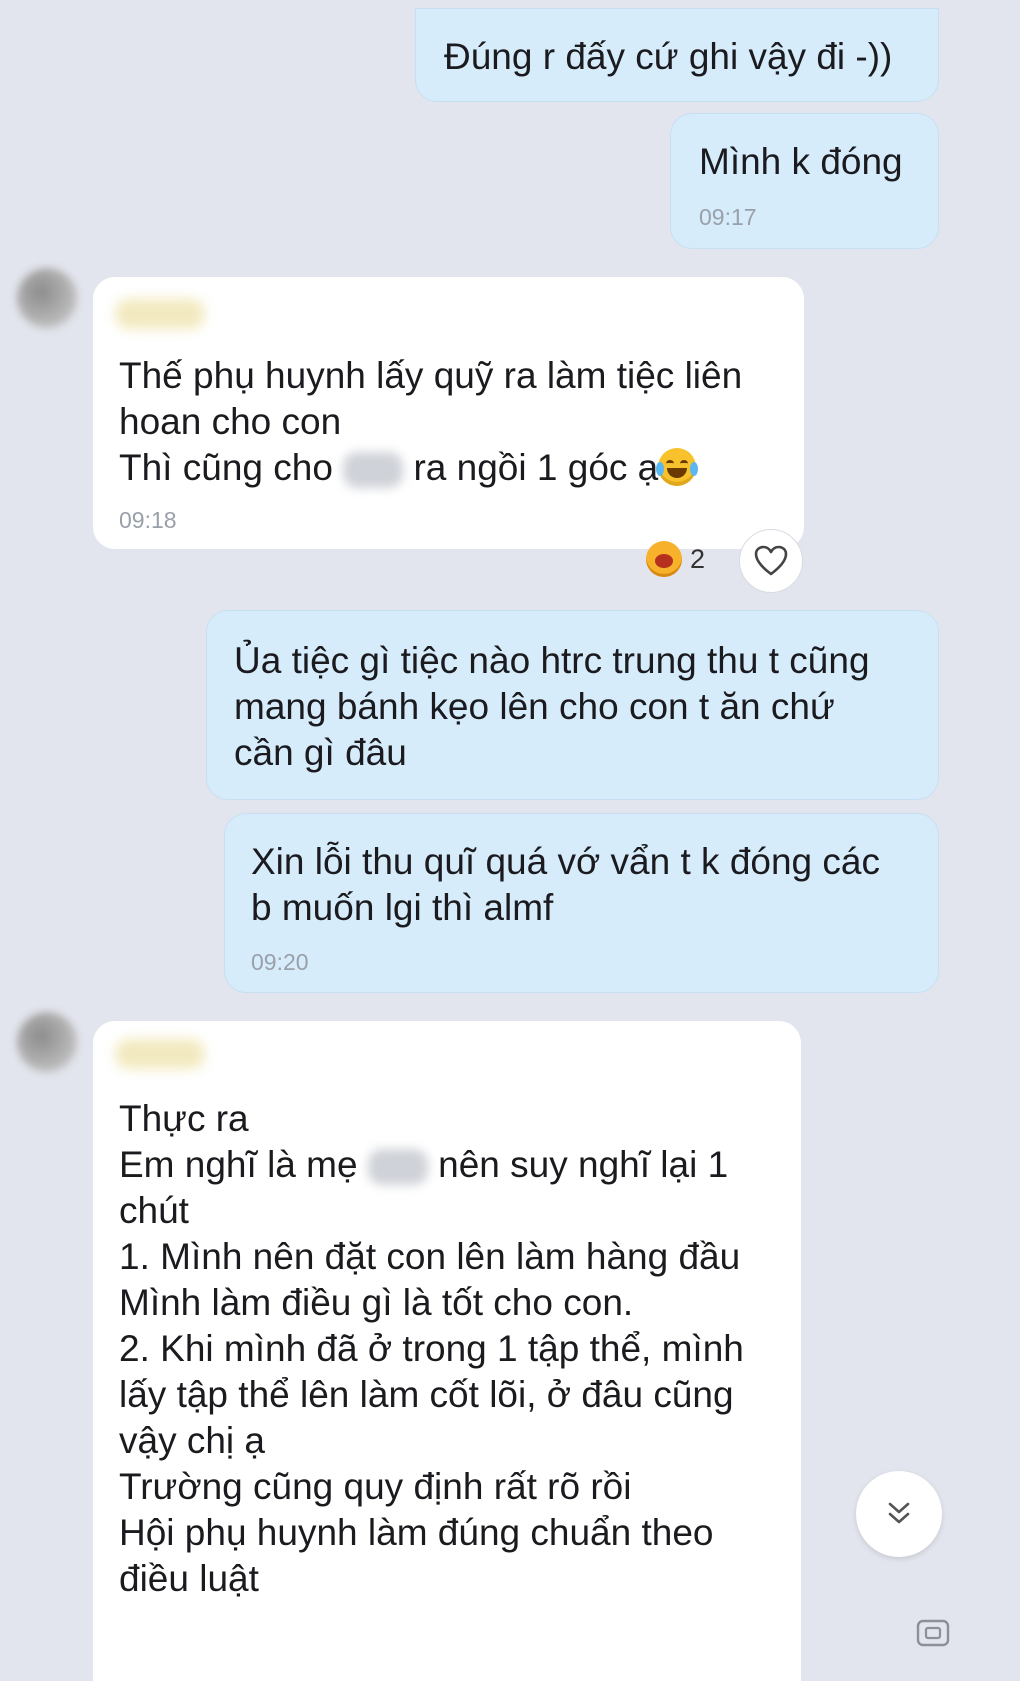  What do you see at coordinates (534, 706) in the screenshot?
I see `message-text: mang bánh kẹo lên cho con t ăn chứ` at bounding box center [534, 706].